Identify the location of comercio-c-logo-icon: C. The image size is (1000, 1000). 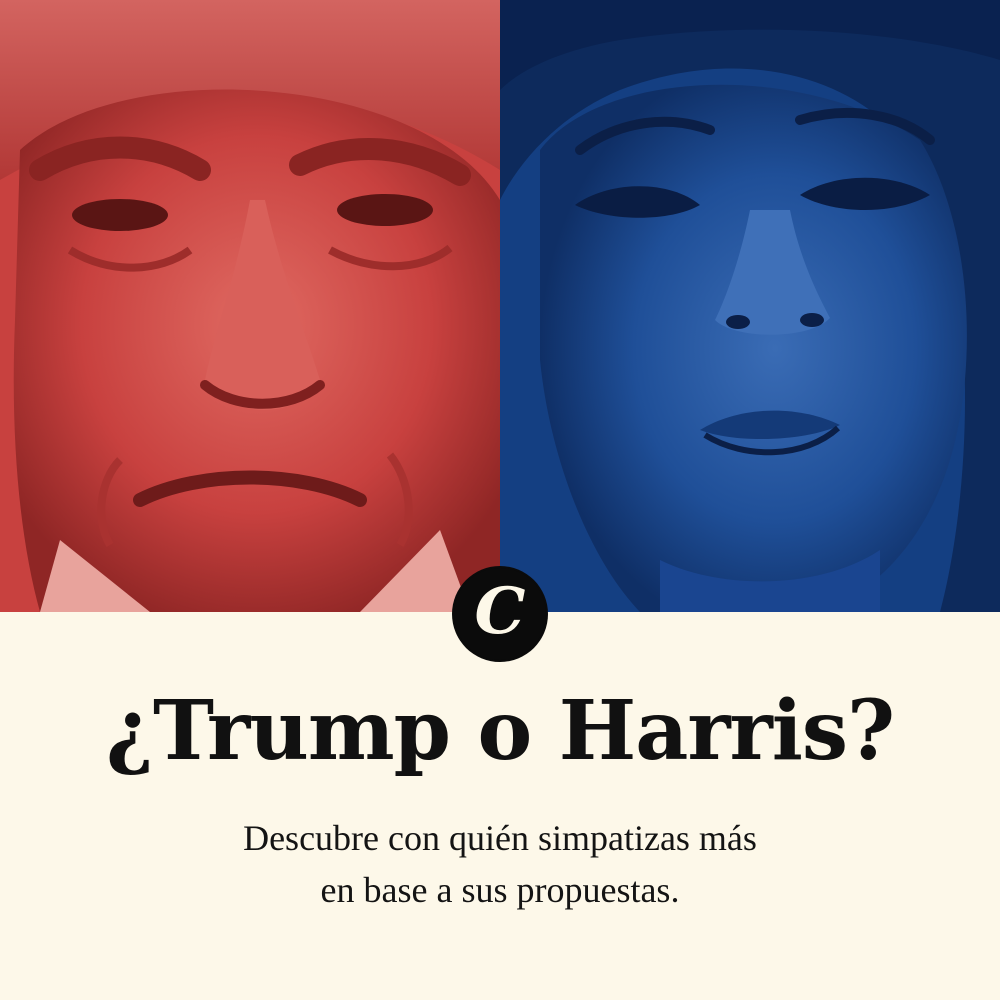
(500, 614).